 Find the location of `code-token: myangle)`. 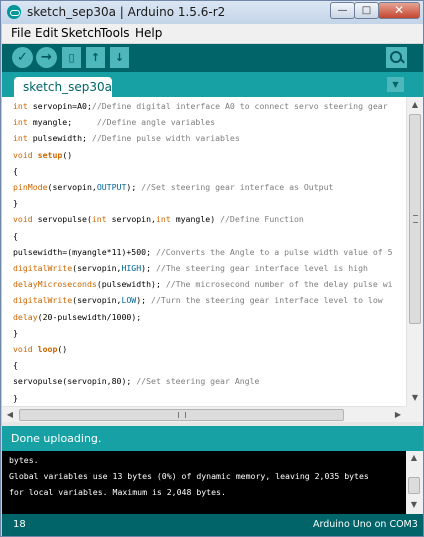

code-token: myangle) is located at coordinates (195, 219).